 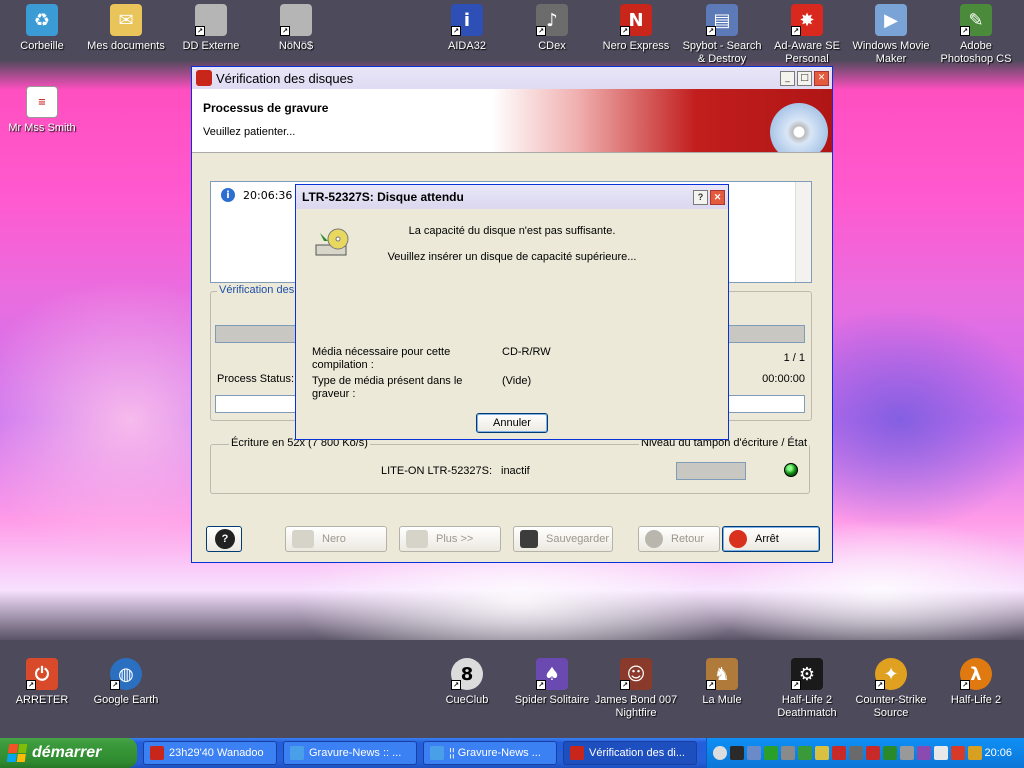 What do you see at coordinates (17, 753) in the screenshot?
I see `windows-logo-icon` at bounding box center [17, 753].